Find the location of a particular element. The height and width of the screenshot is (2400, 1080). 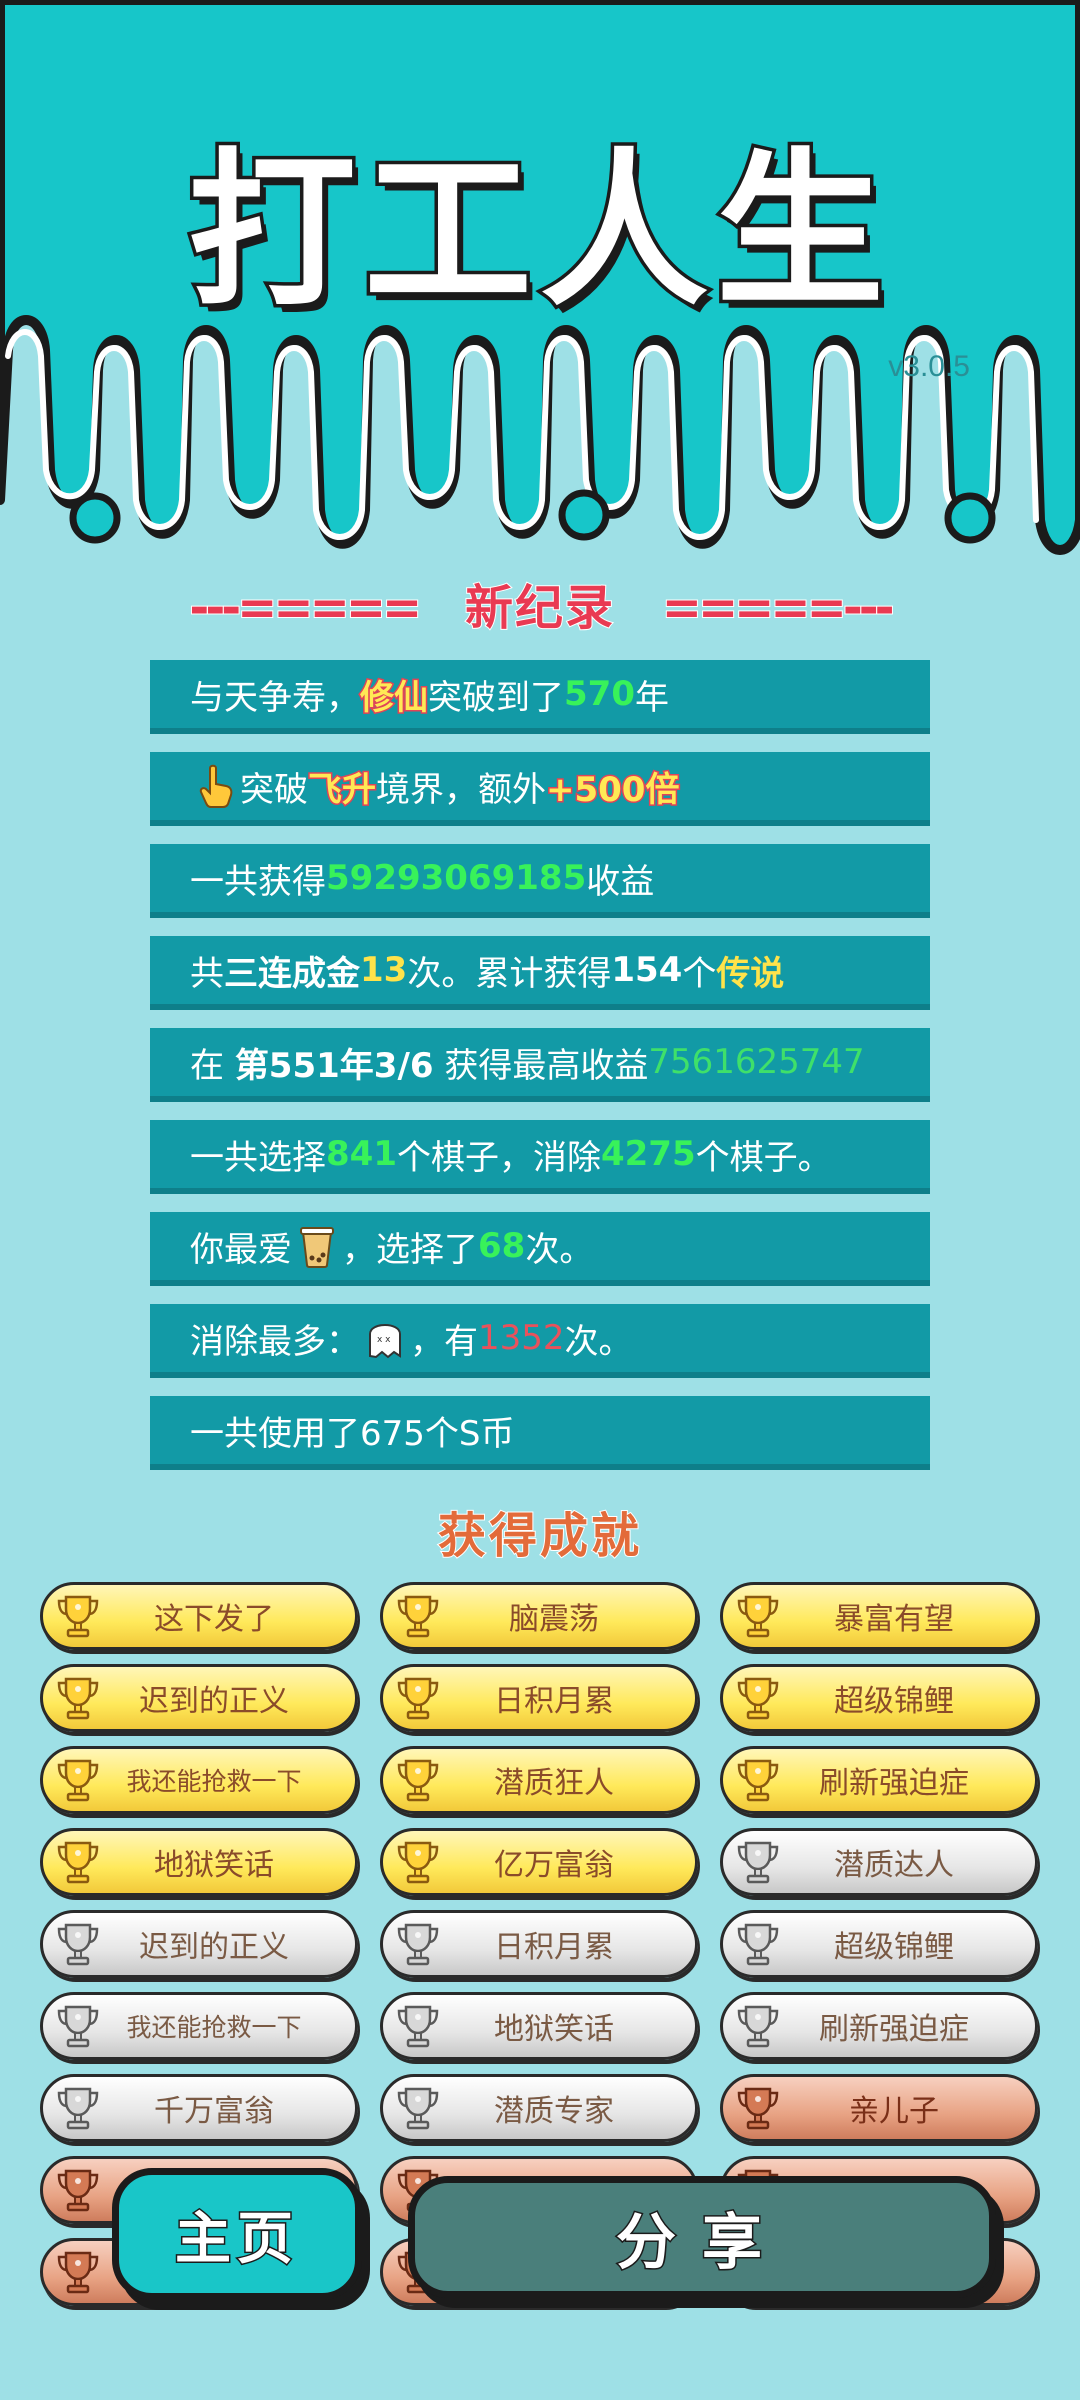

stat-text: 境界，额外 is located at coordinates (461, 789).